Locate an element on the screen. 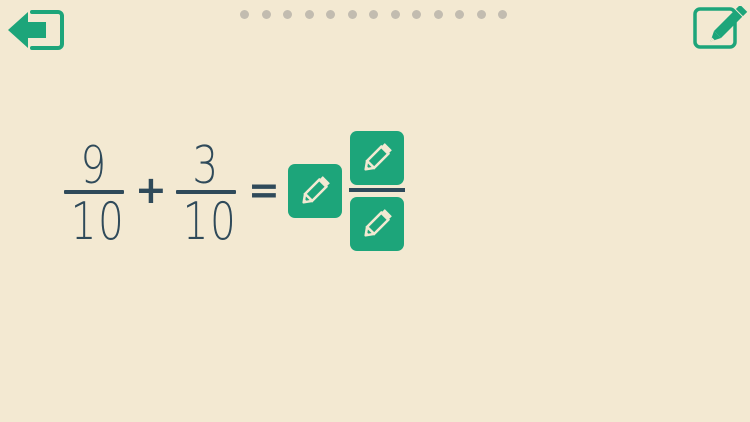  fraction-two-numerator: 3 is located at coordinates (206, 166).